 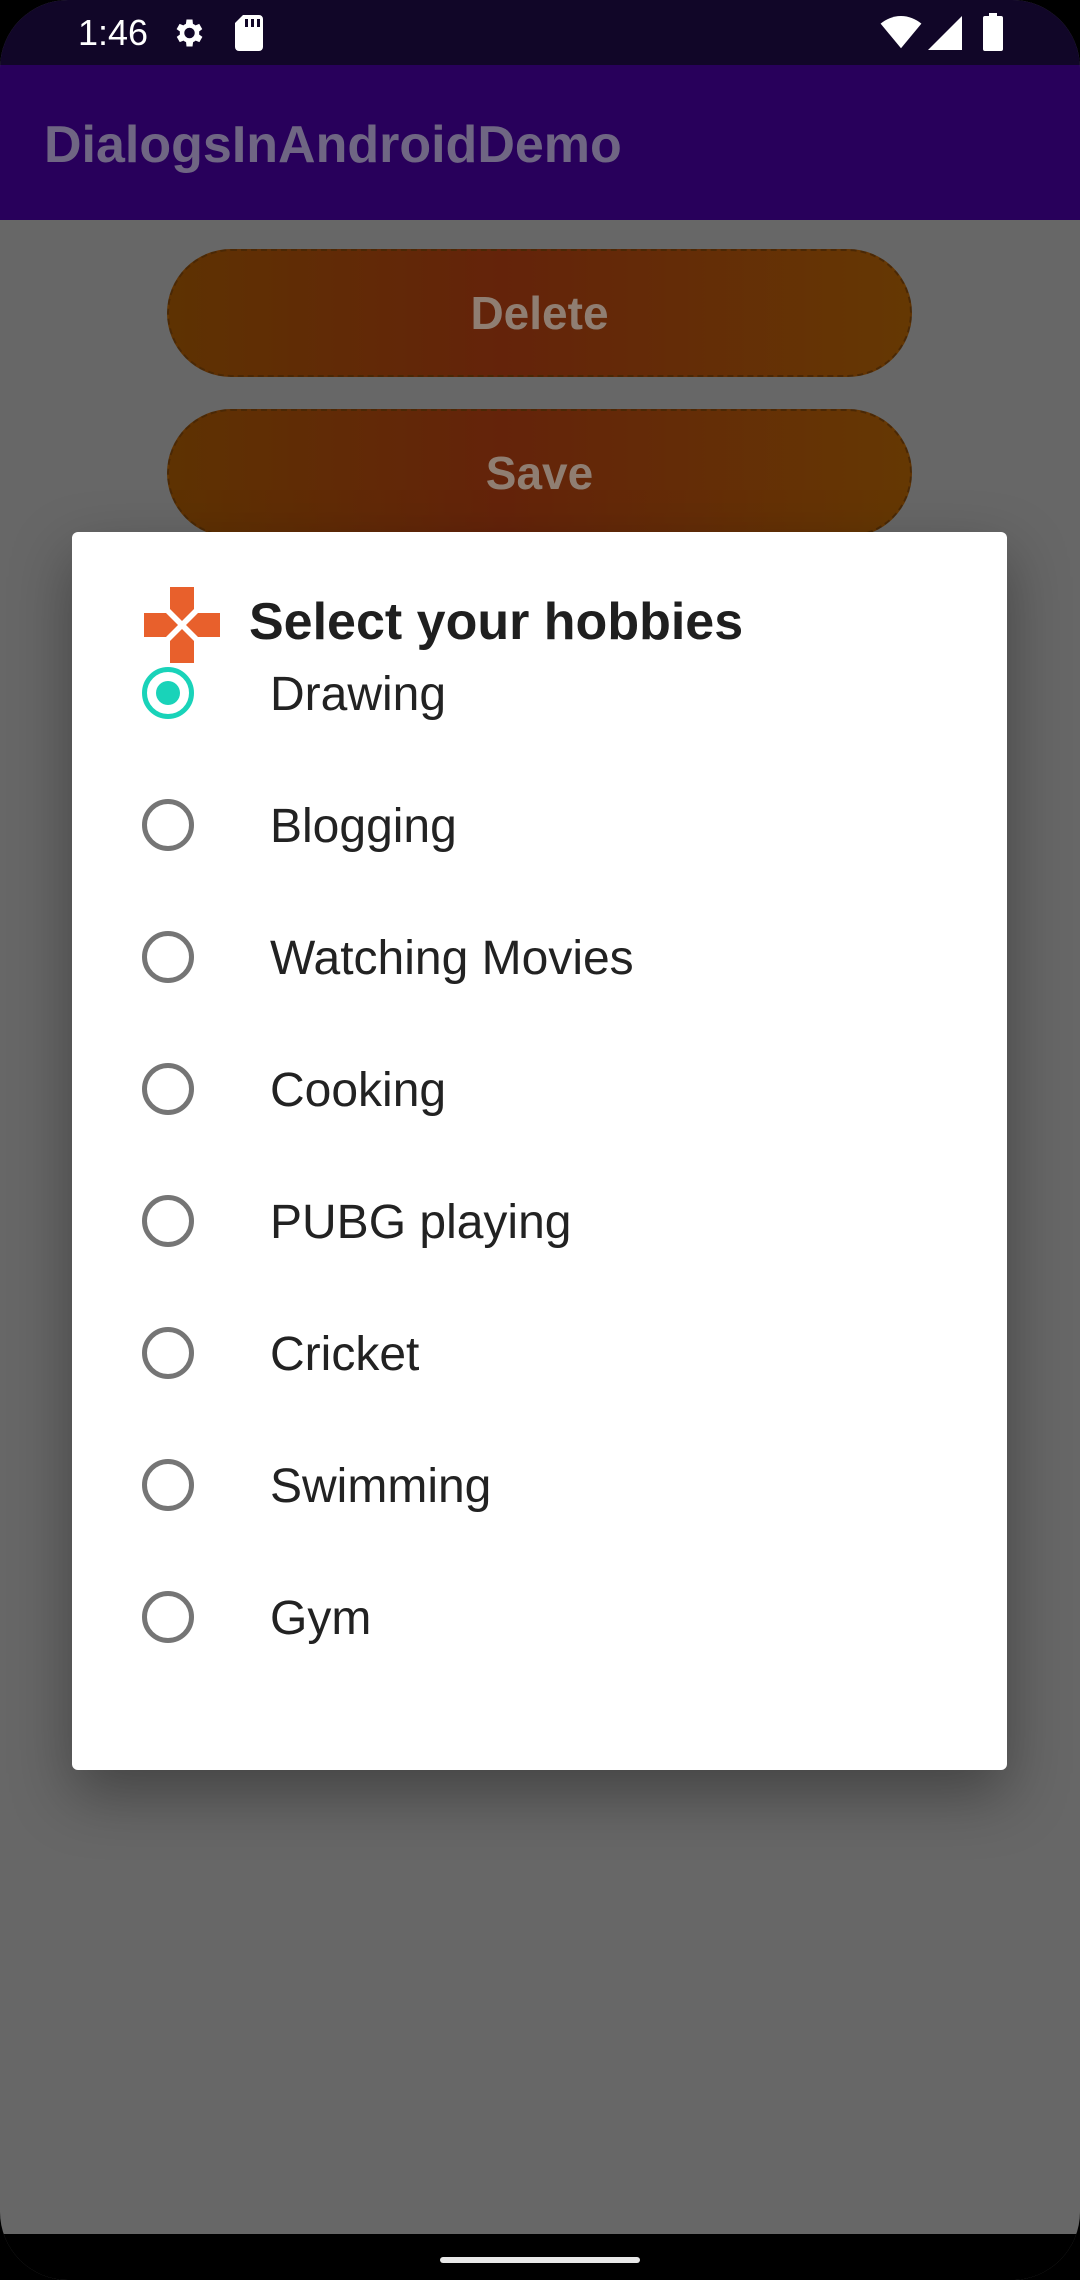 What do you see at coordinates (363, 826) in the screenshot?
I see `option-label: Blogging` at bounding box center [363, 826].